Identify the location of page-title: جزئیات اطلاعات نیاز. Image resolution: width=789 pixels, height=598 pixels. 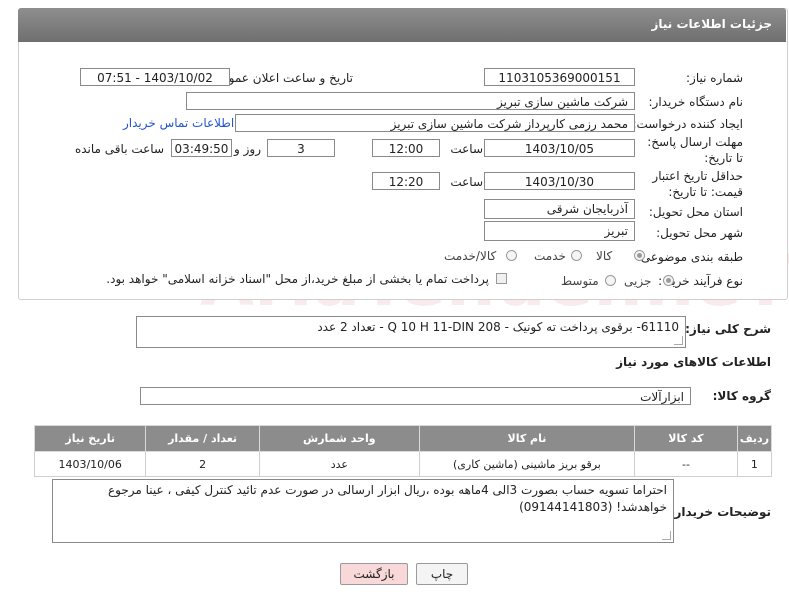
(711, 24).